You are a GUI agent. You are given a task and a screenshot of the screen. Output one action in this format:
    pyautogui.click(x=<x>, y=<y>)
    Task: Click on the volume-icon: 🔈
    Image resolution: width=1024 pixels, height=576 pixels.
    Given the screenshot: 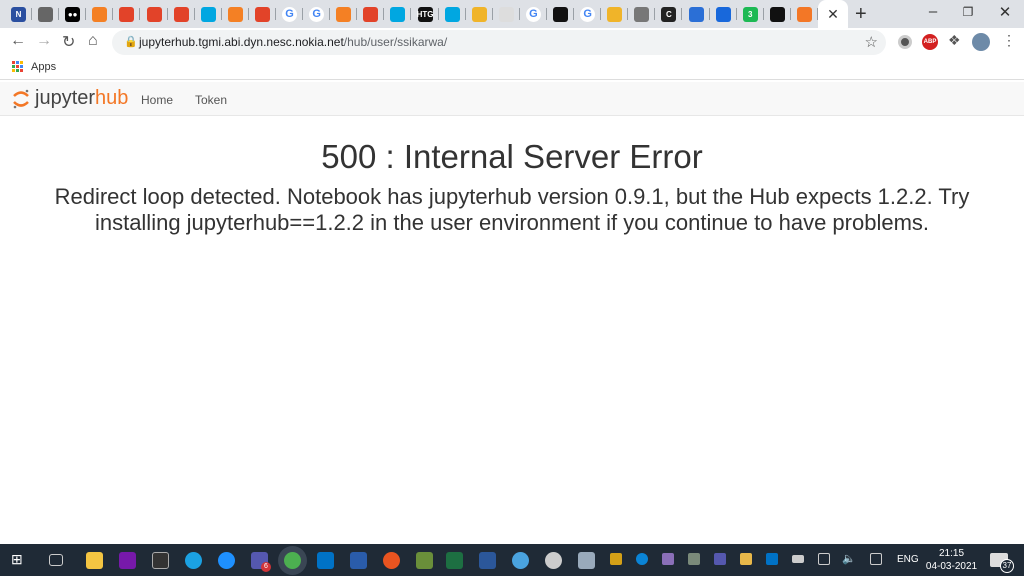 What is the action you would take?
    pyautogui.click(x=849, y=558)
    